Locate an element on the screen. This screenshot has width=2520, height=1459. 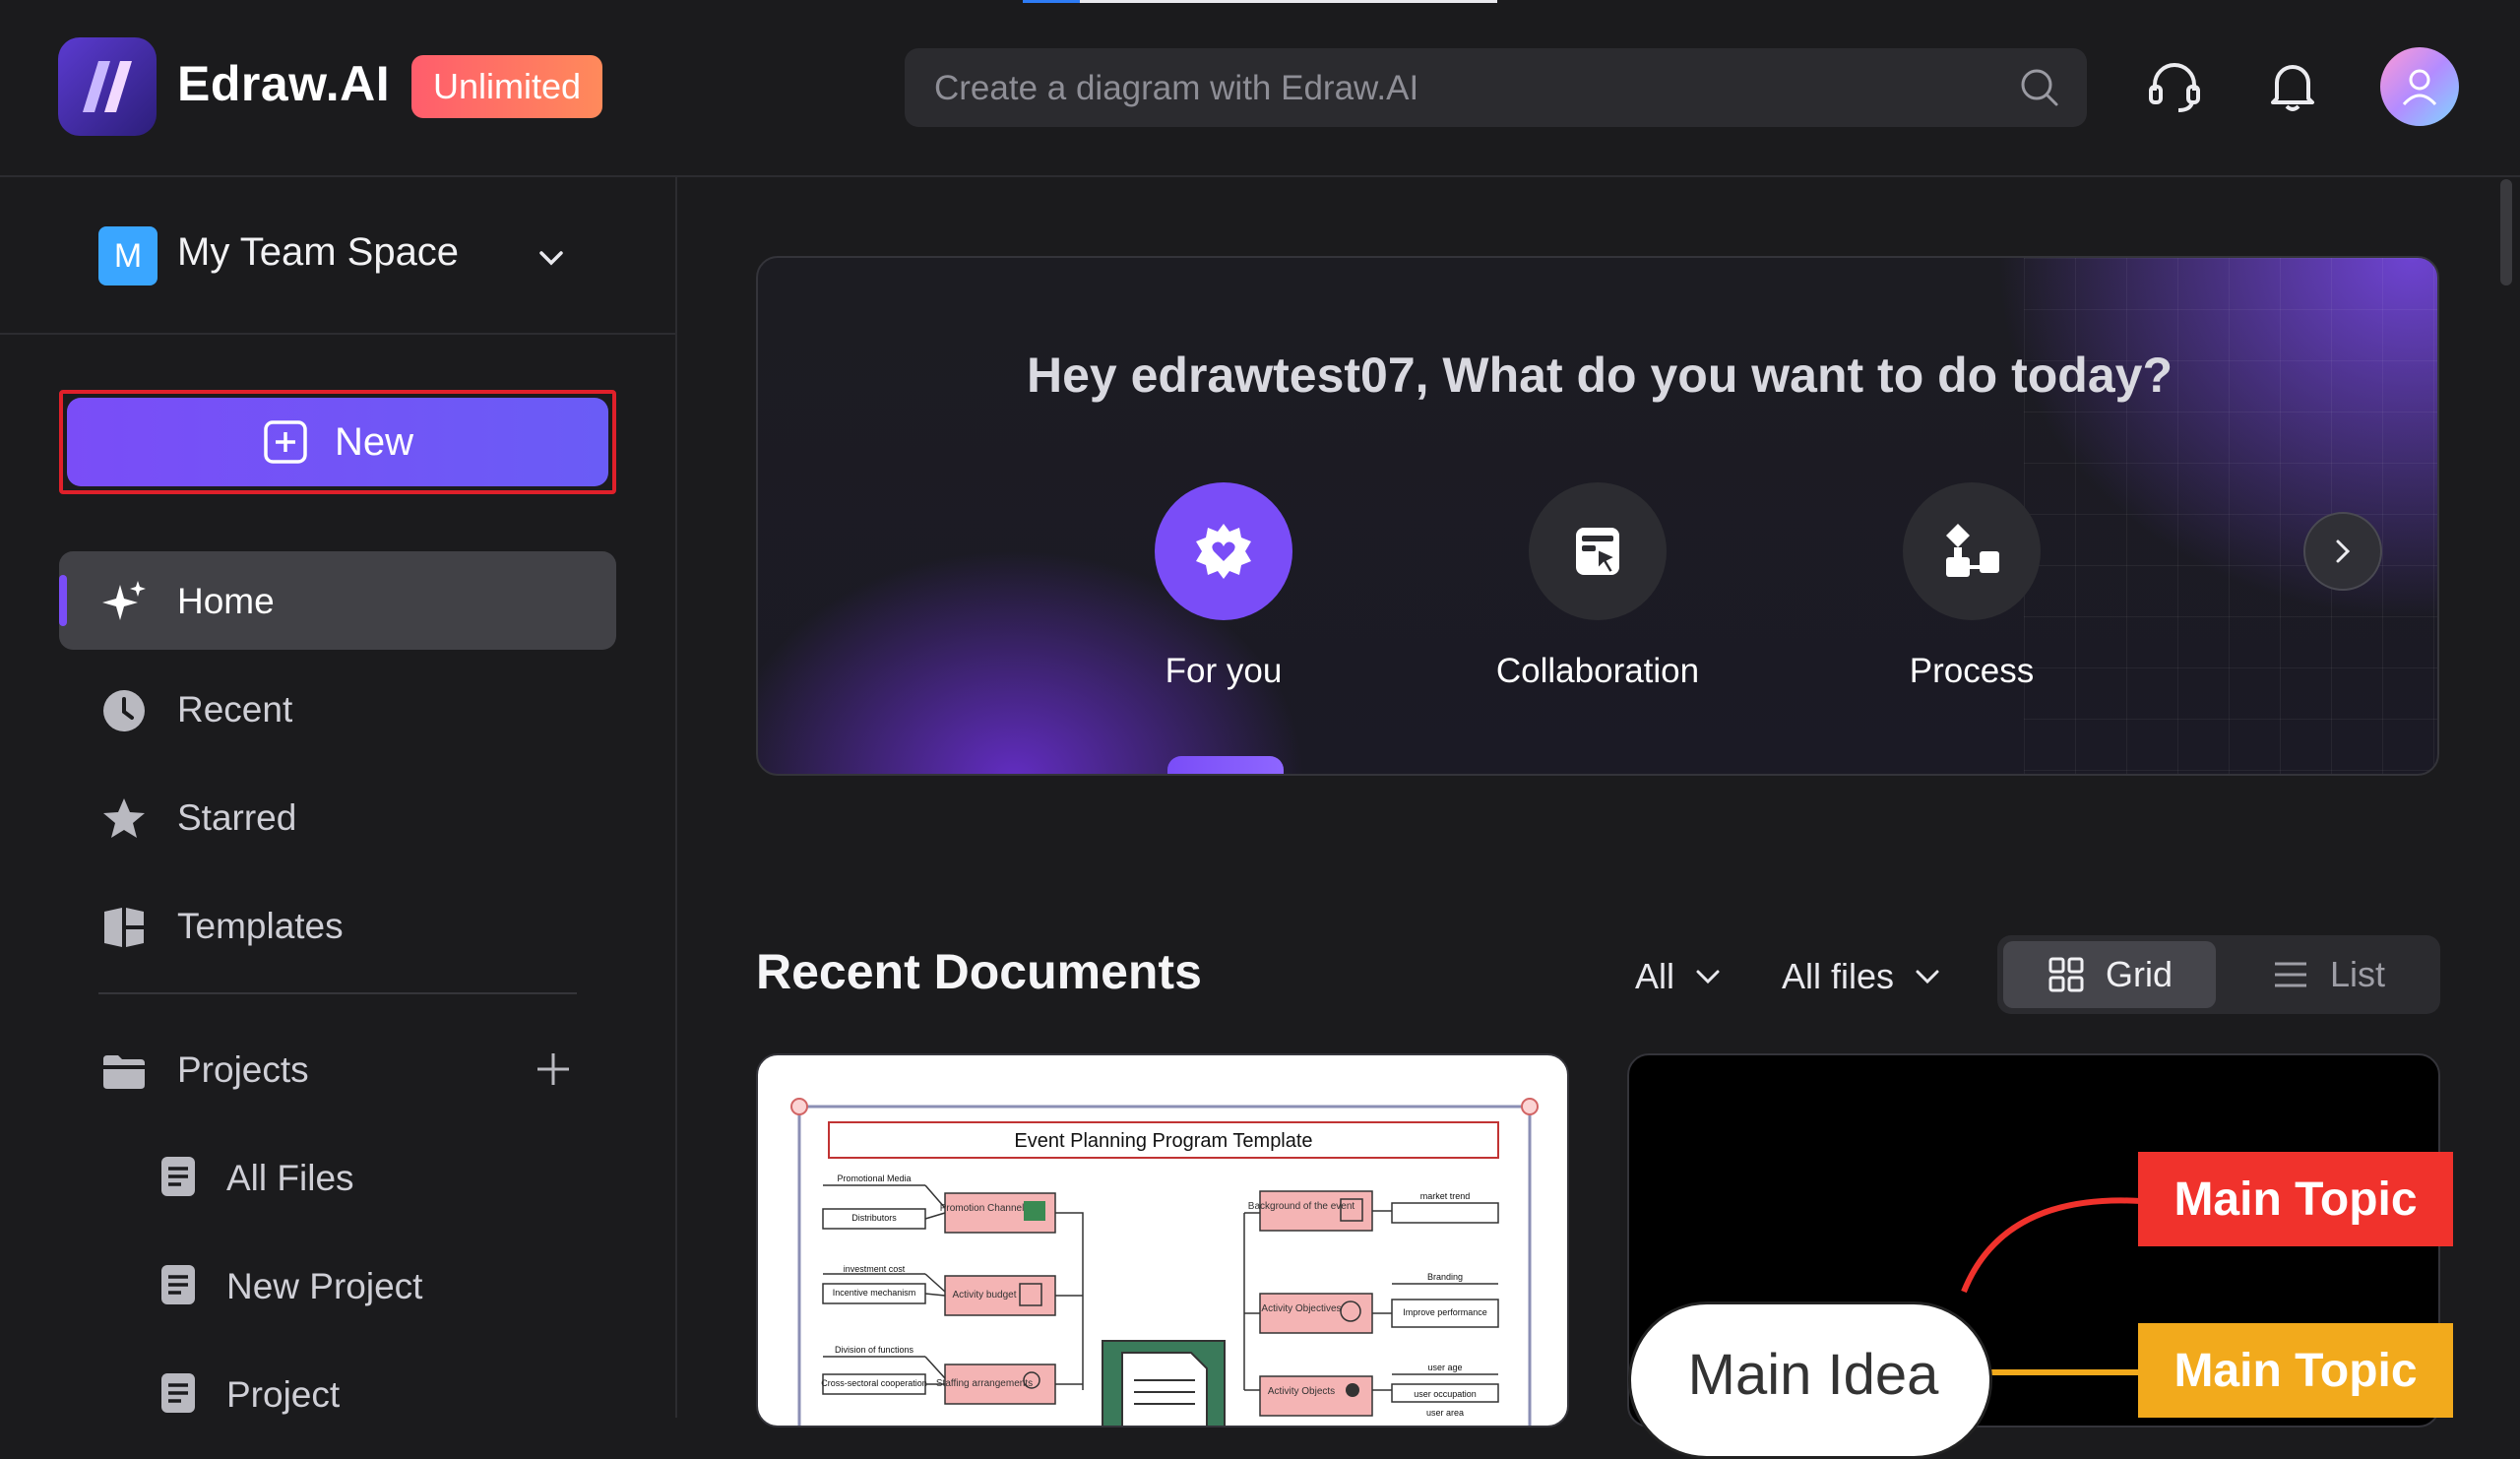
logo-icon is located at coordinates (107, 86).